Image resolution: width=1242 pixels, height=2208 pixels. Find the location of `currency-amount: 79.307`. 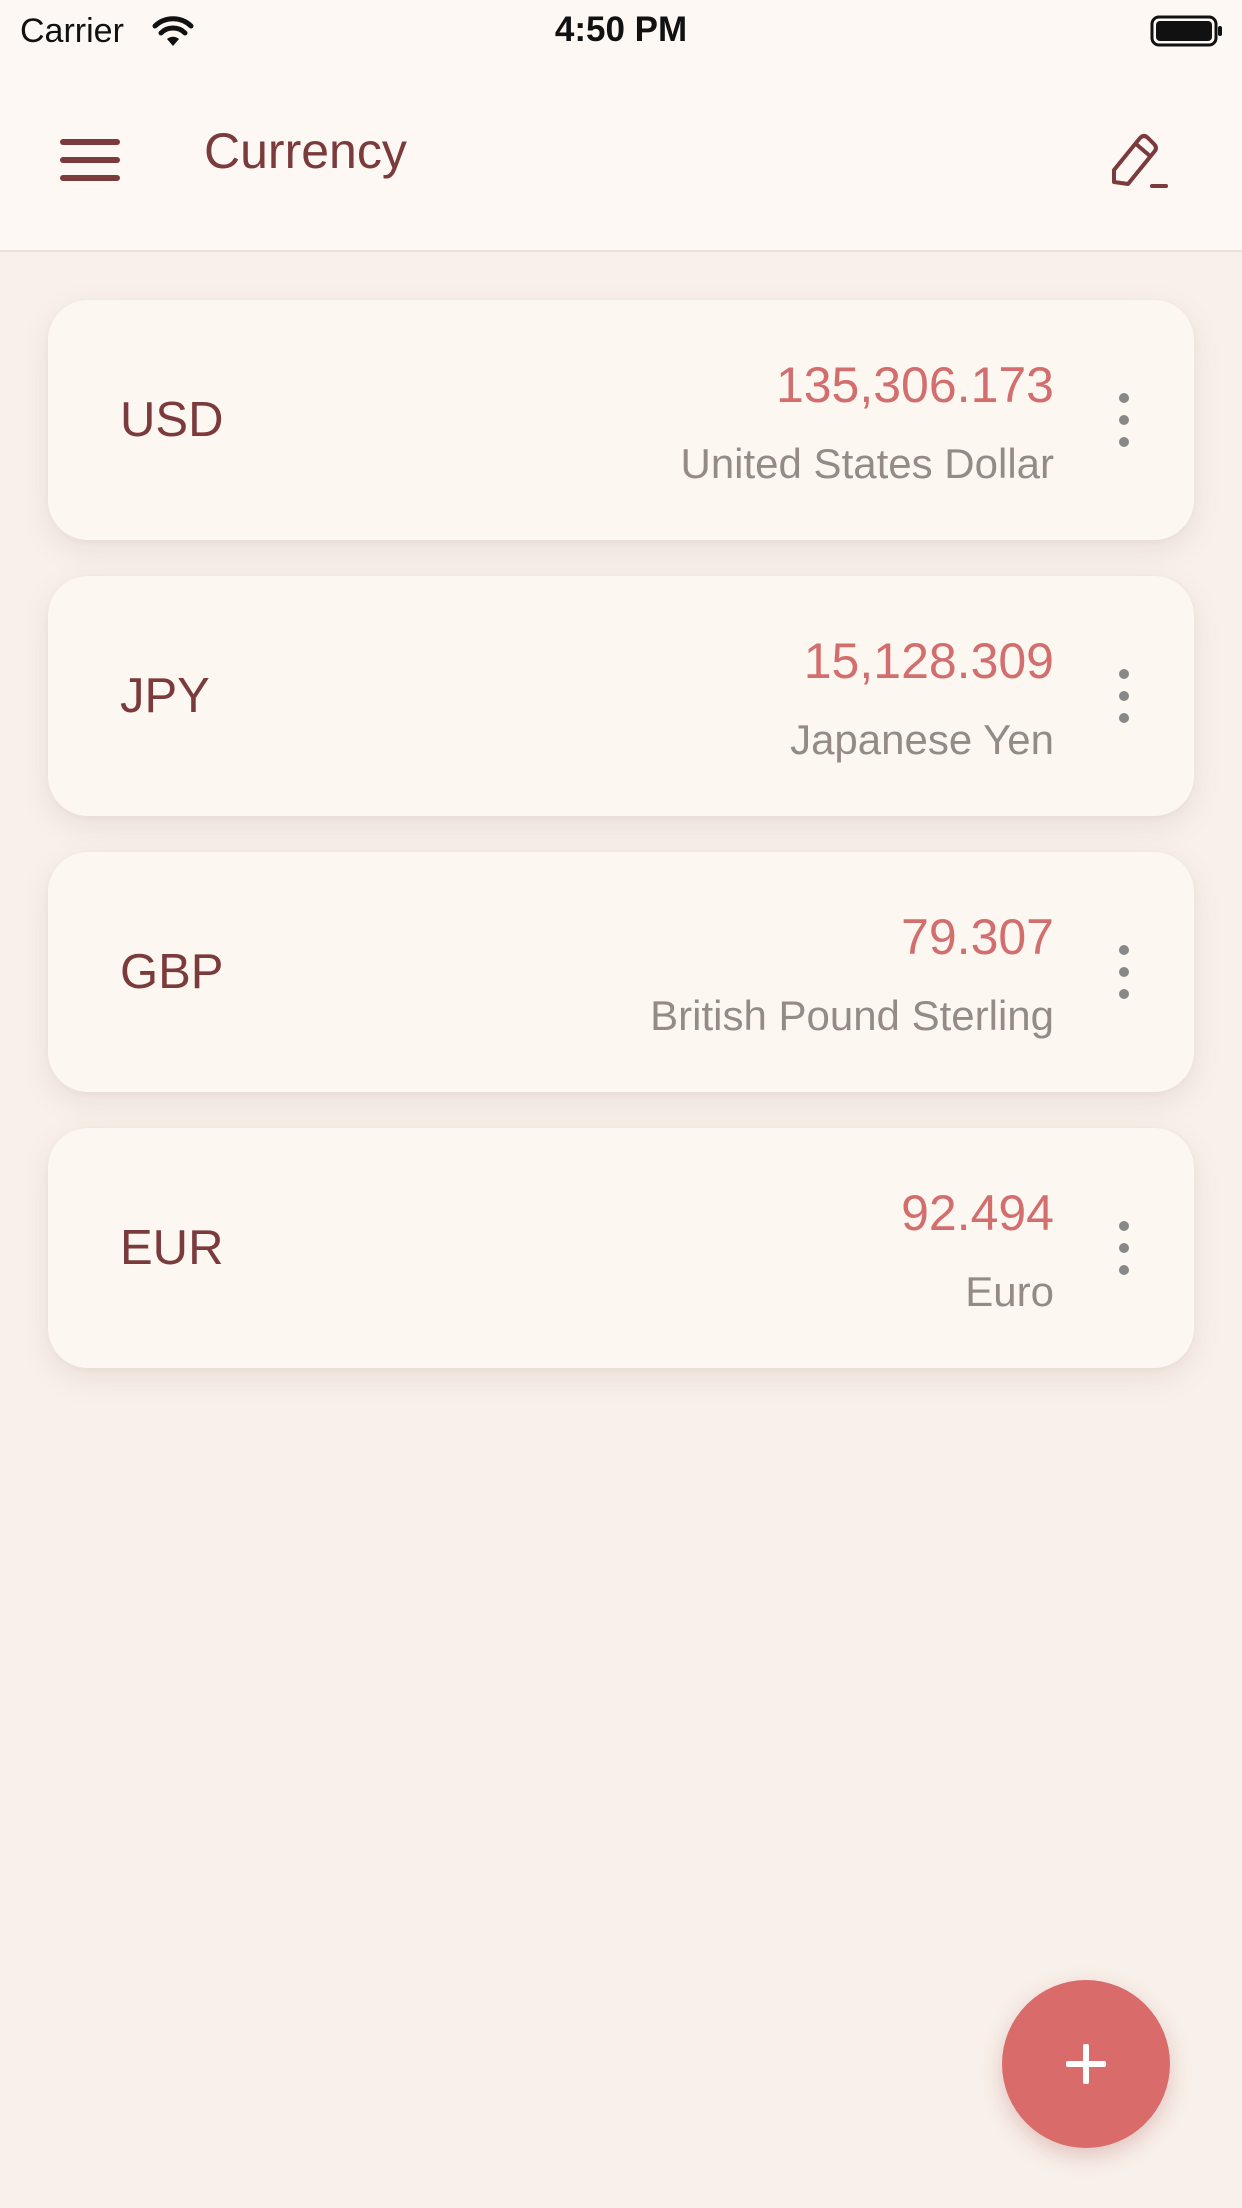

currency-amount: 79.307 is located at coordinates (977, 937).